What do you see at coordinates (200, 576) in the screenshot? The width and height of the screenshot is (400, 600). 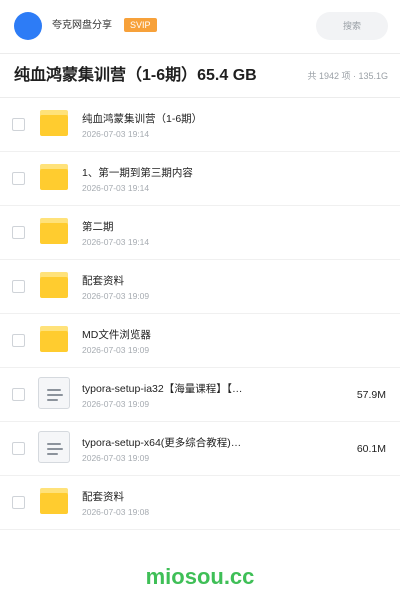 I see `watermark: miosou.cc` at bounding box center [200, 576].